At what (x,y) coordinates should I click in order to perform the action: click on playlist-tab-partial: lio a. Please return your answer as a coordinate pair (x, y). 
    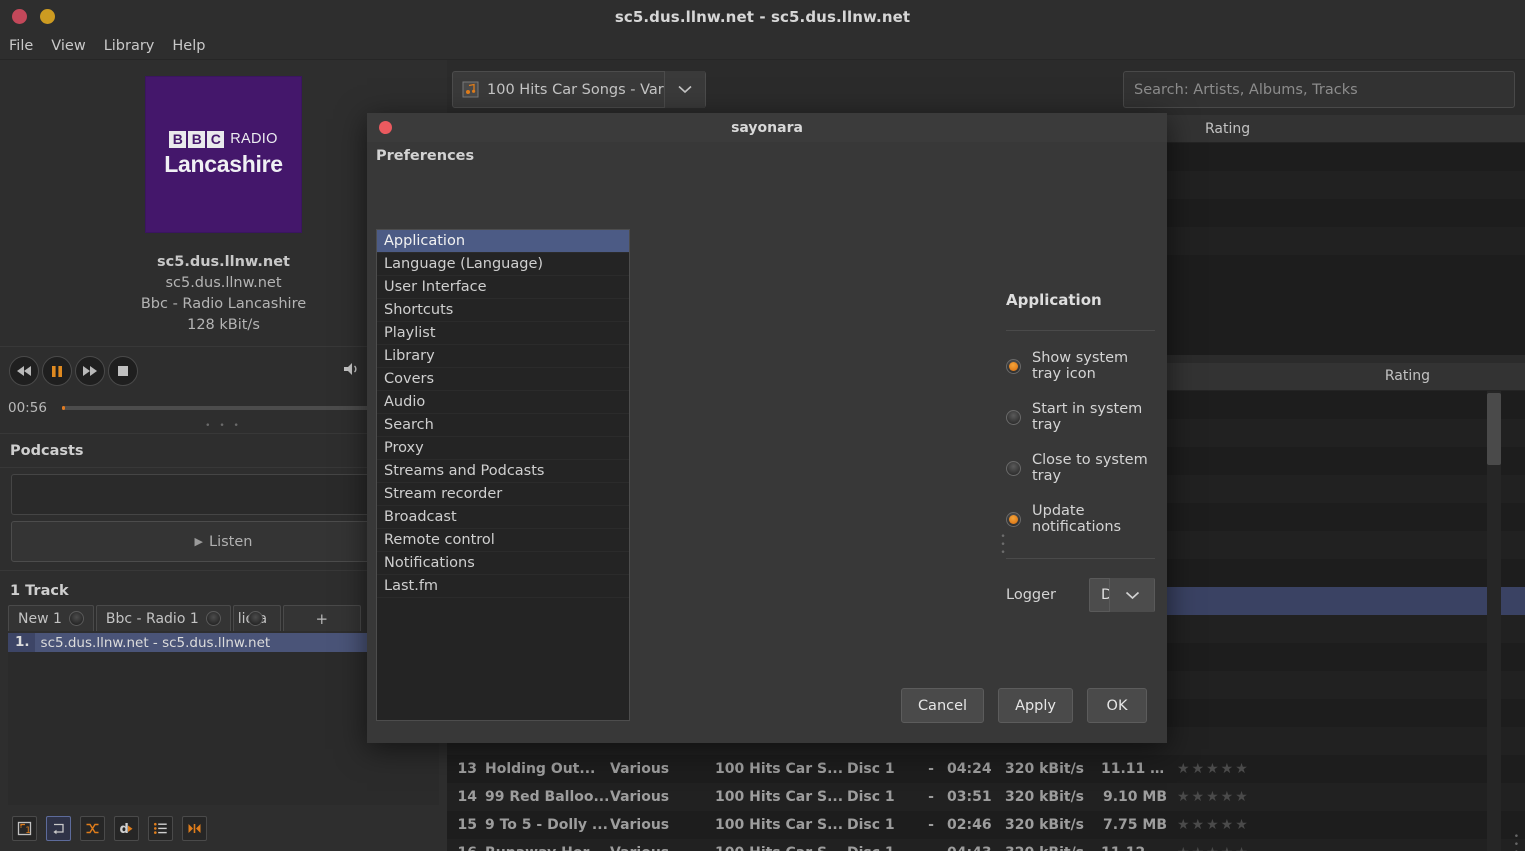
    Looking at the image, I should click on (256, 618).